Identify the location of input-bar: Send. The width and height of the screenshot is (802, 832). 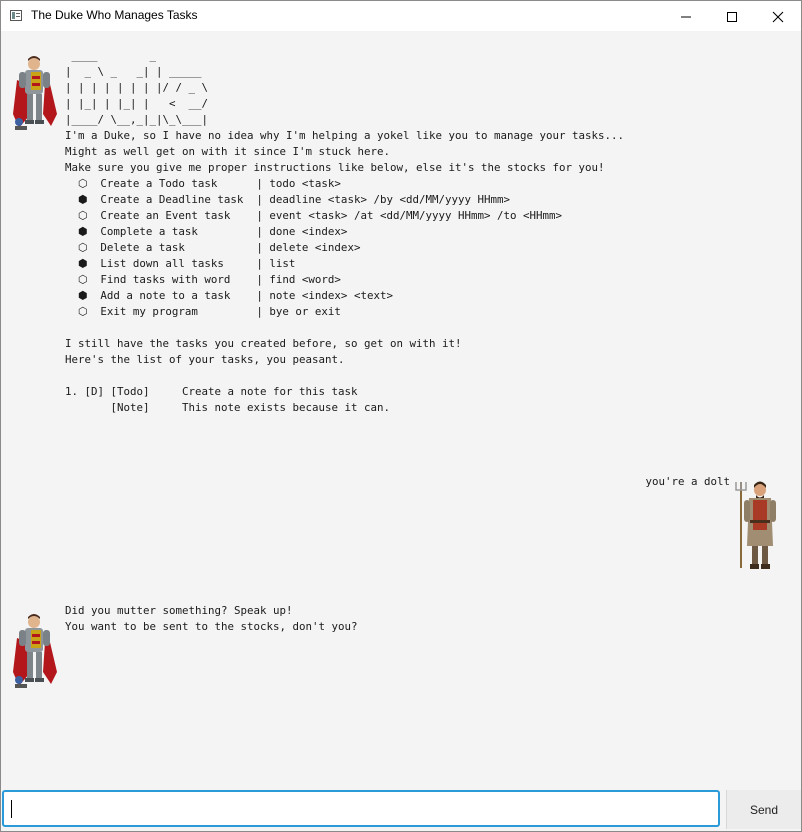
(401, 809).